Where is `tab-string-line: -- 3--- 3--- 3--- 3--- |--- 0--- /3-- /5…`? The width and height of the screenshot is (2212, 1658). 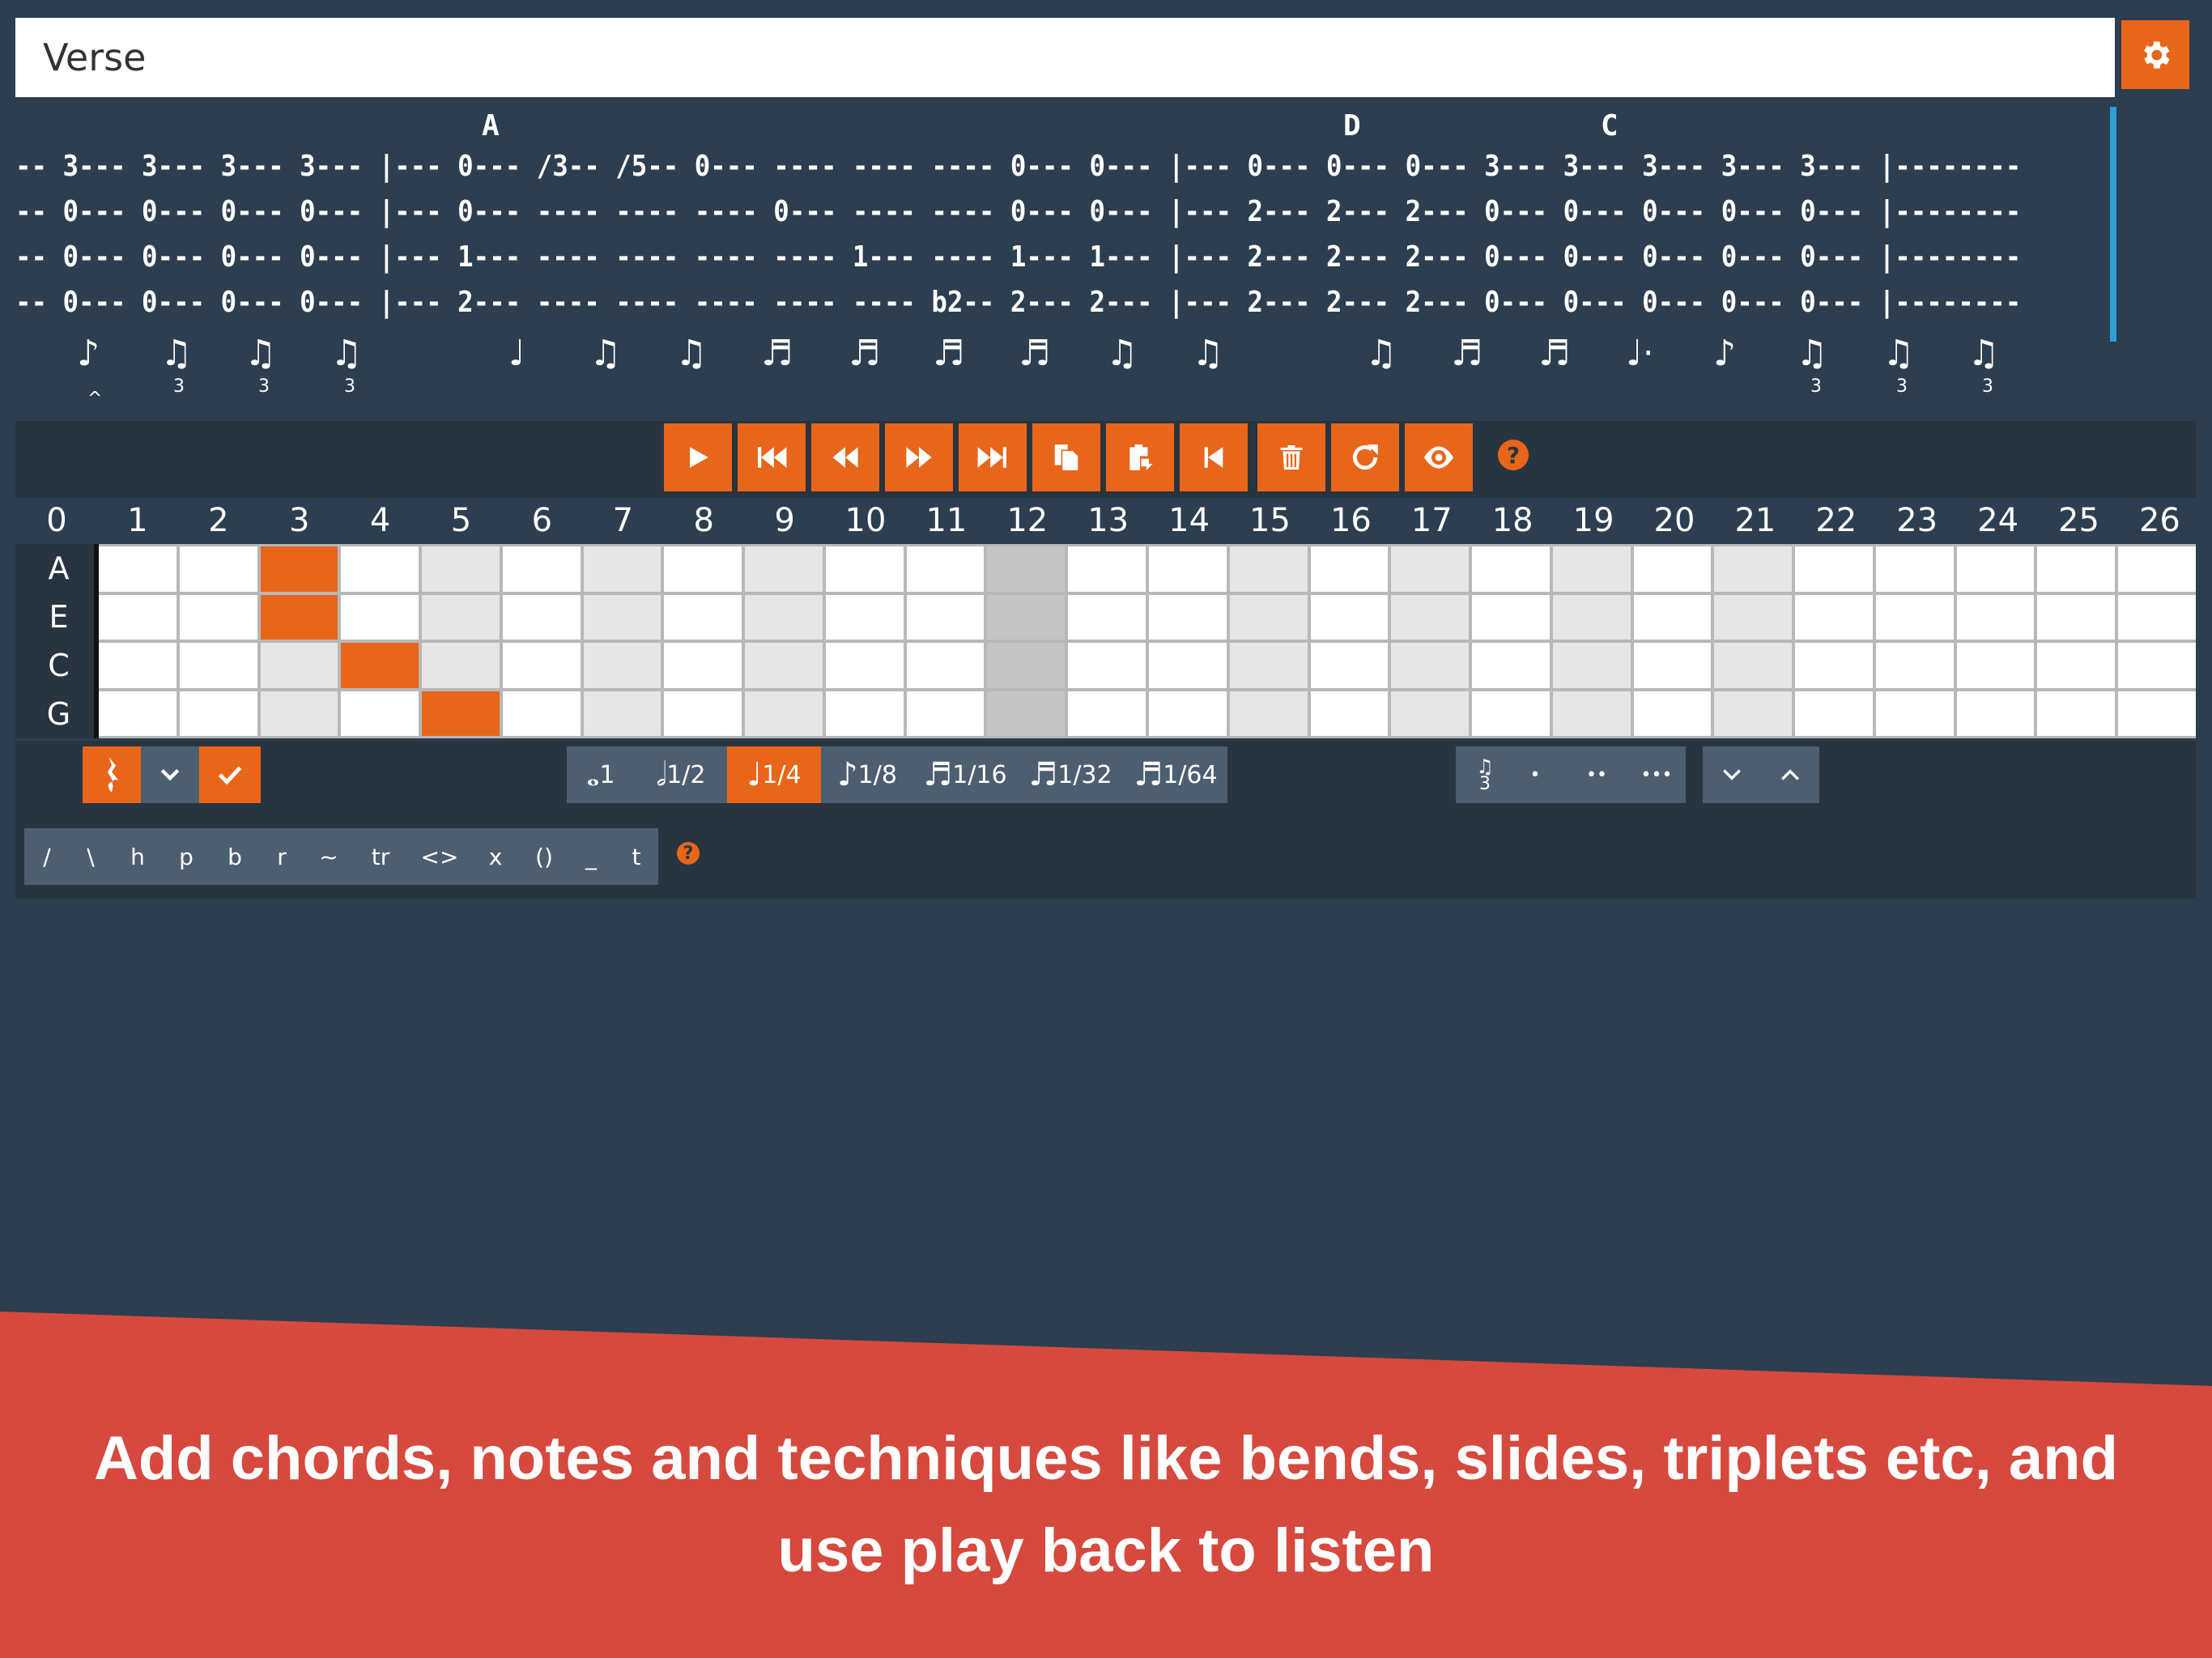
tab-string-line: -- 3--- 3--- 3--- 3--- |--- 0--- /3-- /5… is located at coordinates (1018, 166).